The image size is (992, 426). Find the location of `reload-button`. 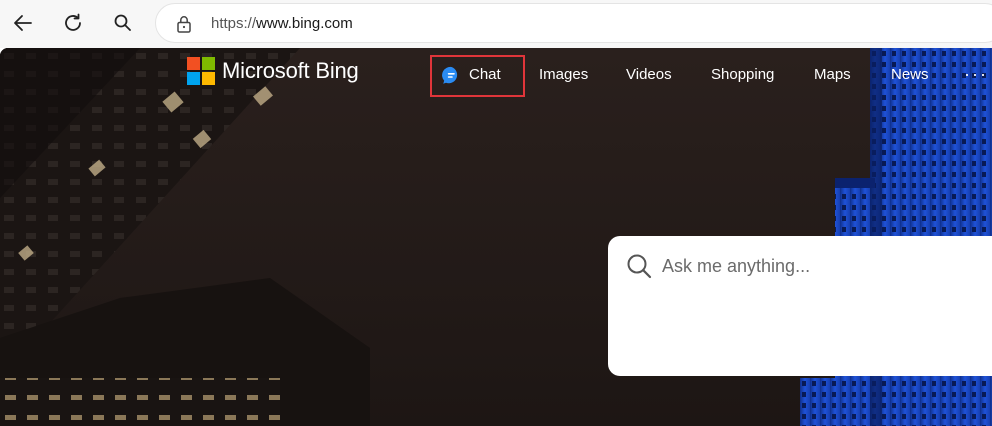

reload-button is located at coordinates (73, 23).